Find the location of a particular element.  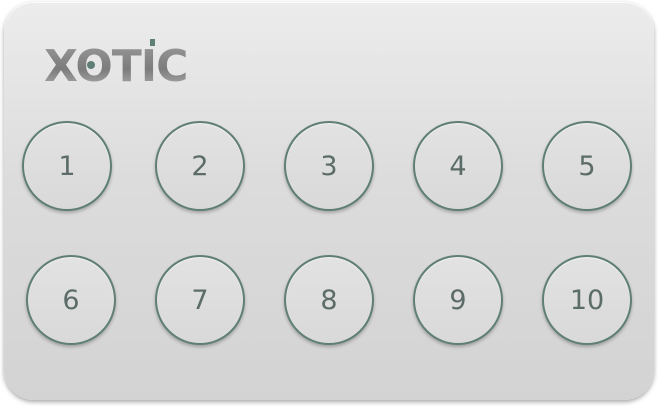

pad-button-1: 1 is located at coordinates (67, 166).